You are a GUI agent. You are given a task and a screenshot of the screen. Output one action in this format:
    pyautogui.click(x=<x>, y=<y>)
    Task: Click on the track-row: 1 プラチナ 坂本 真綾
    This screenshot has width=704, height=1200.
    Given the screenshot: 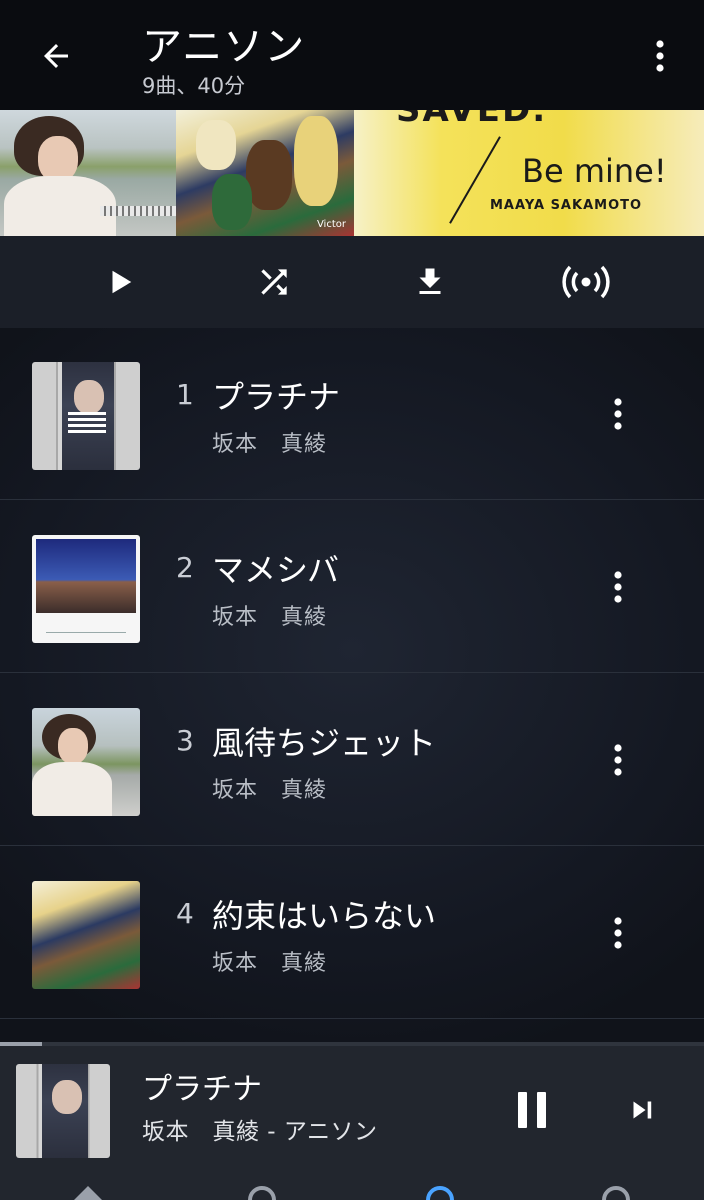 What is the action you would take?
    pyautogui.click(x=352, y=414)
    